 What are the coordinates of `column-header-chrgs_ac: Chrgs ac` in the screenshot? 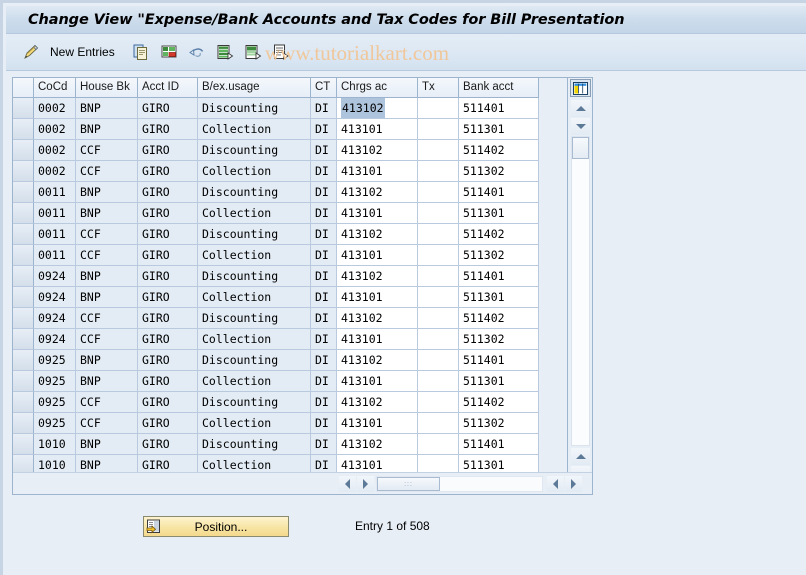 It's located at (377, 88).